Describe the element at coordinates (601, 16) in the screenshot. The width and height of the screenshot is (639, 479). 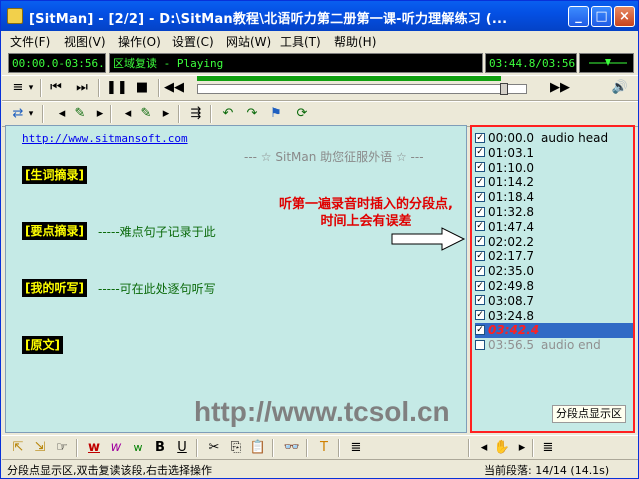
I see `maximize-button: □` at that location.